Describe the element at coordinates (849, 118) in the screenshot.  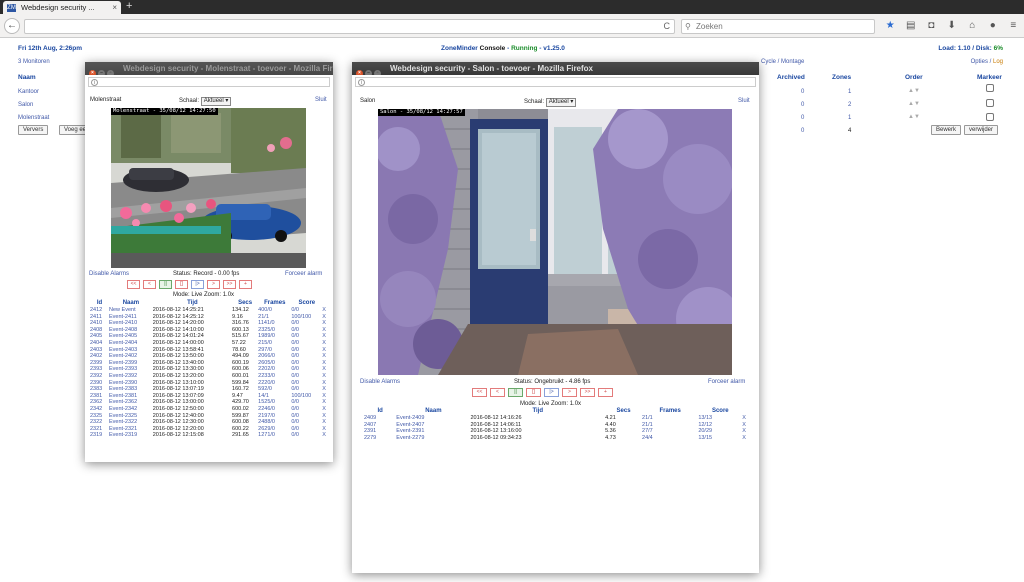
I see `monitor-zones: 1` at that location.